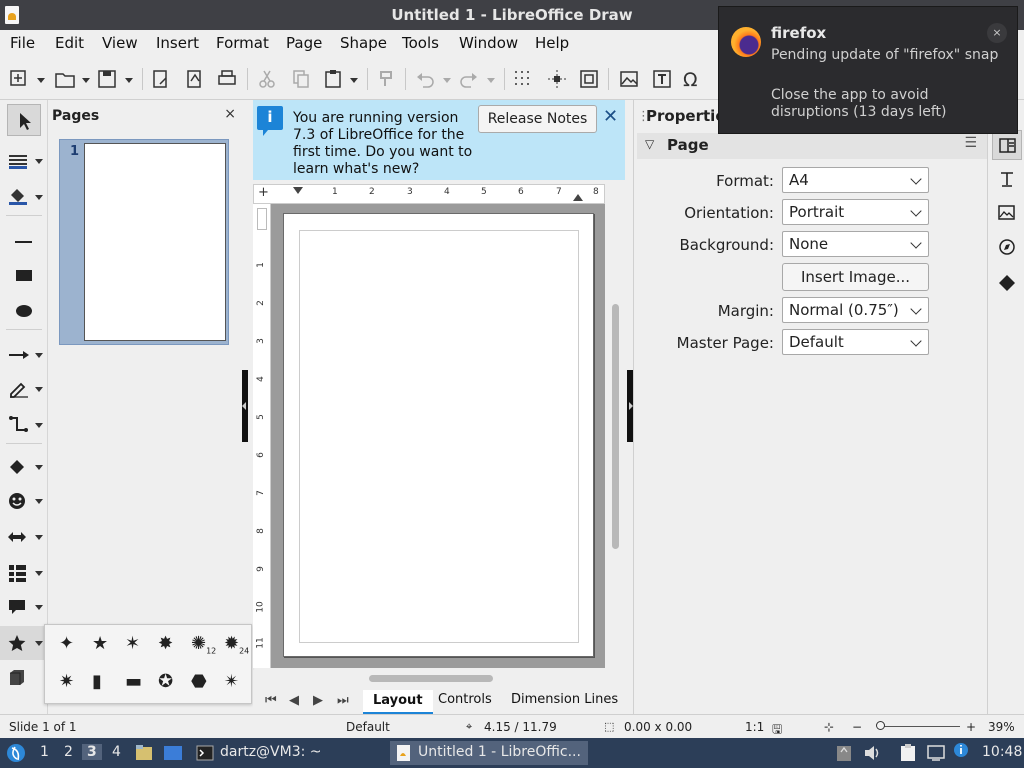 The image size is (1024, 768). Describe the element at coordinates (1007, 283) in the screenshot. I see `deck-shapes-button` at that location.